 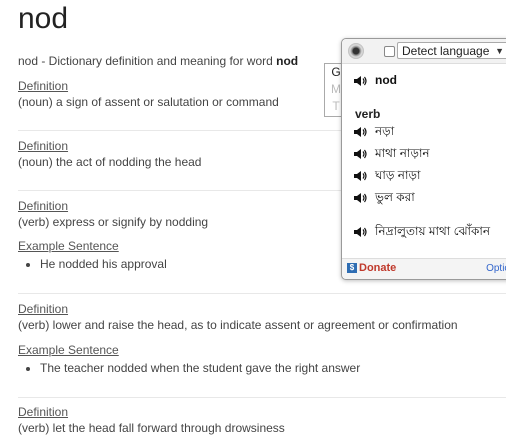 I want to click on translation-row: ঘাড় নাড়া, so click(x=386, y=177).